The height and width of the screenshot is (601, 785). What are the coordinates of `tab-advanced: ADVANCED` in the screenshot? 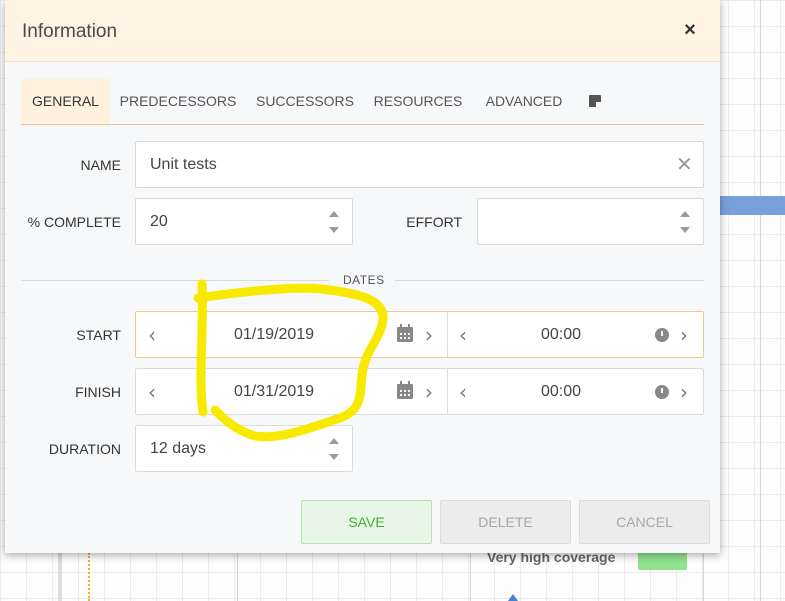 It's located at (524, 101).